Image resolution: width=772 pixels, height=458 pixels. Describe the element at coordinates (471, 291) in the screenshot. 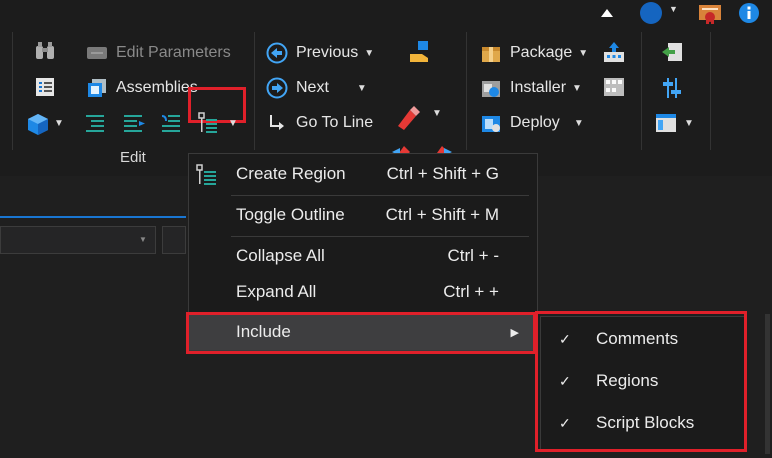

I see `menu-item-shortcut: Ctrl + +` at that location.